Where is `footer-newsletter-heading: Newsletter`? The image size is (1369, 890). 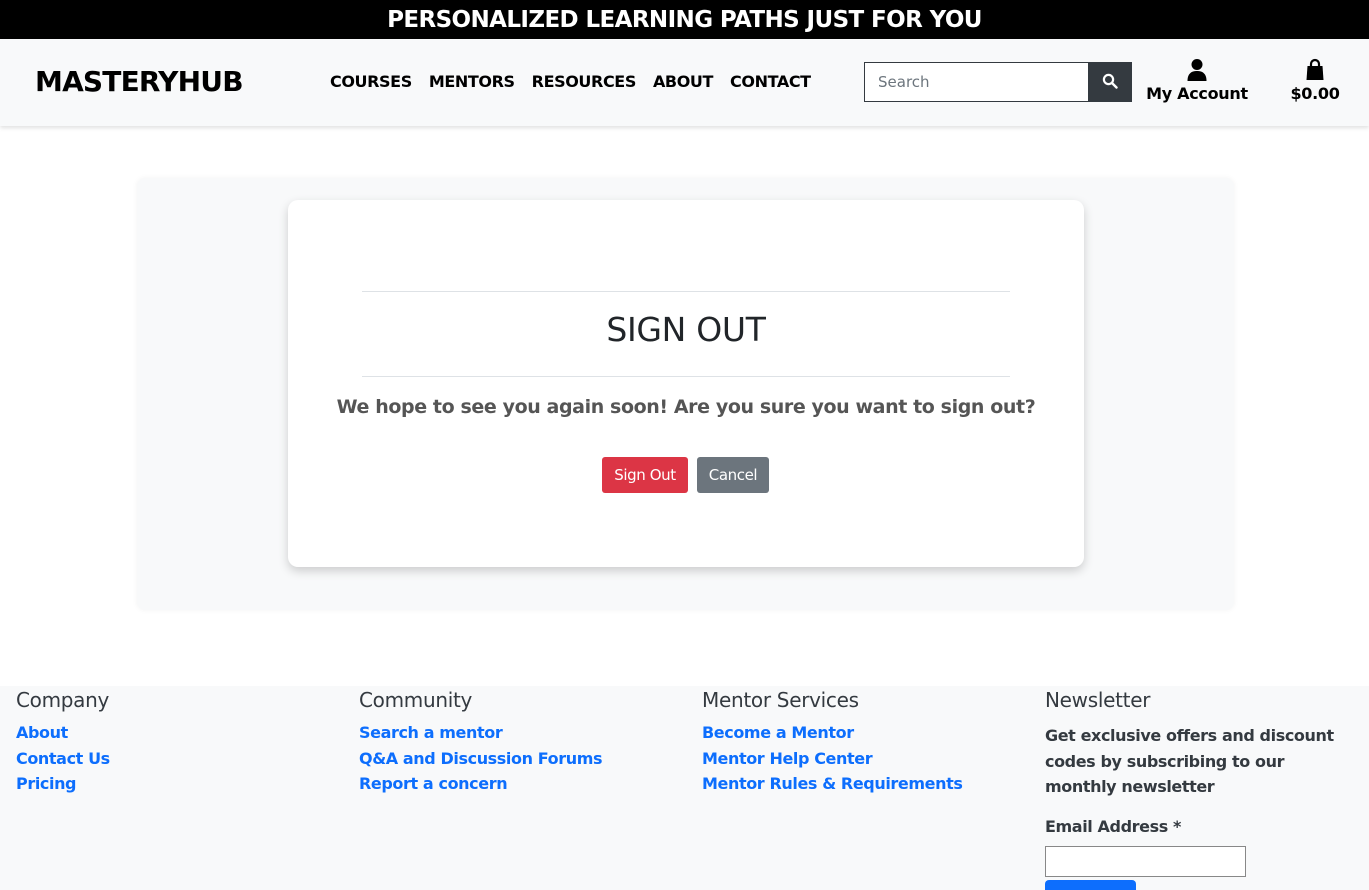
footer-newsletter-heading: Newsletter is located at coordinates (1098, 700).